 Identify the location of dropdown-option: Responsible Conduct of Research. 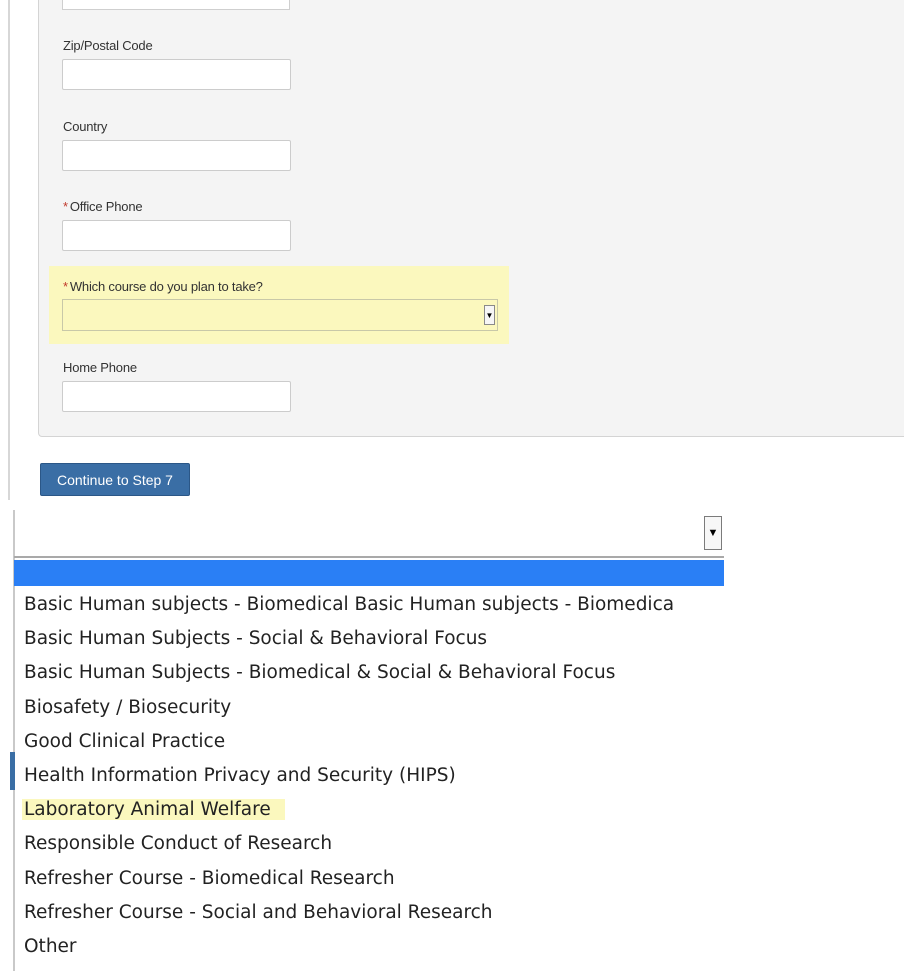
(351, 844).